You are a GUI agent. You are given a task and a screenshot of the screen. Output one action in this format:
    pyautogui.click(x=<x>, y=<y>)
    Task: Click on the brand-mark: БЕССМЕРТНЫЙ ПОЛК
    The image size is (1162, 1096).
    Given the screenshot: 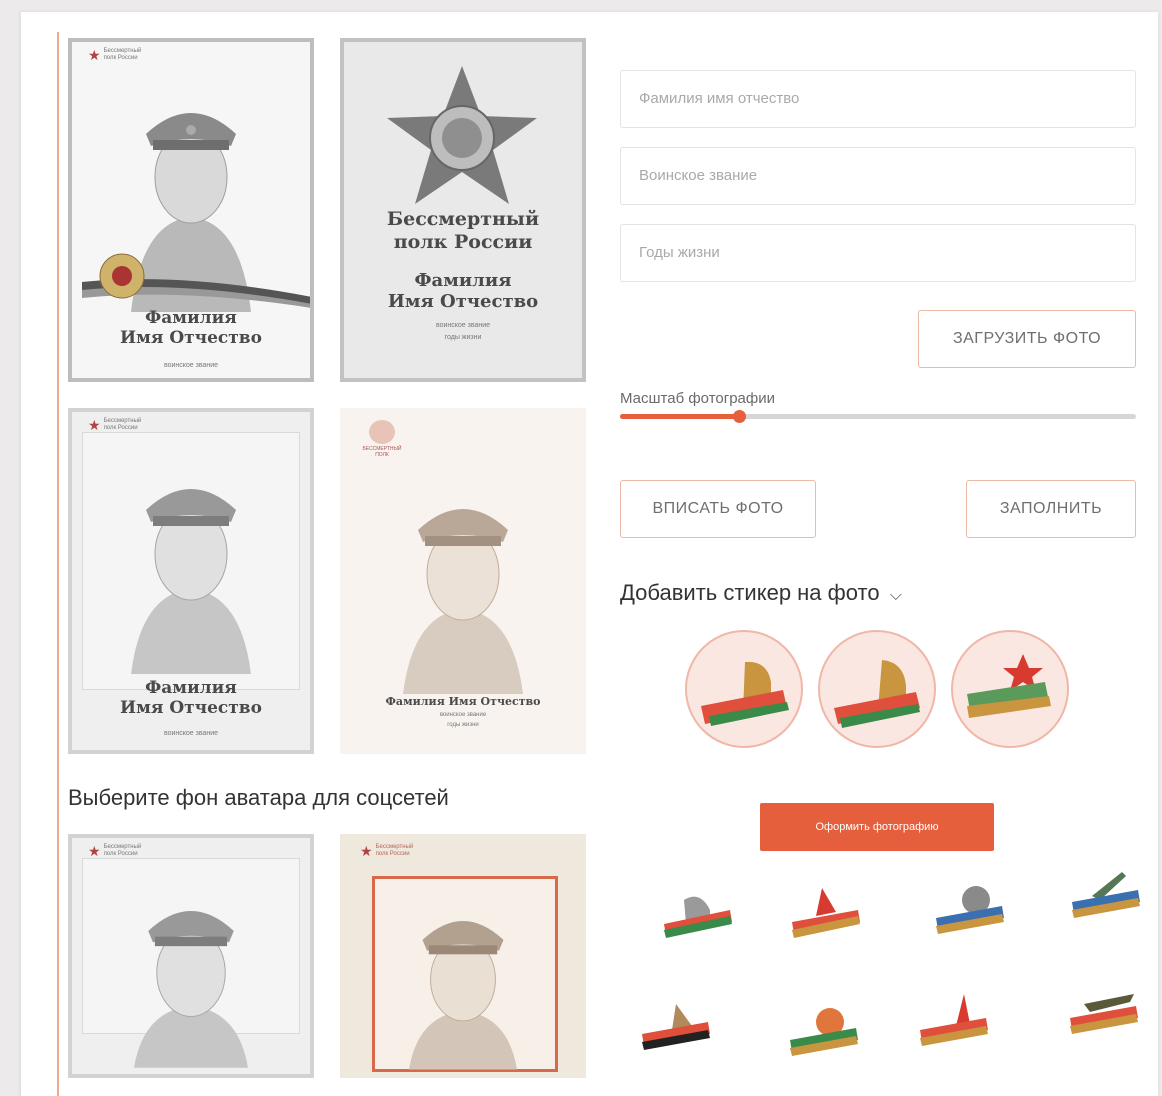 What is the action you would take?
    pyautogui.click(x=382, y=439)
    